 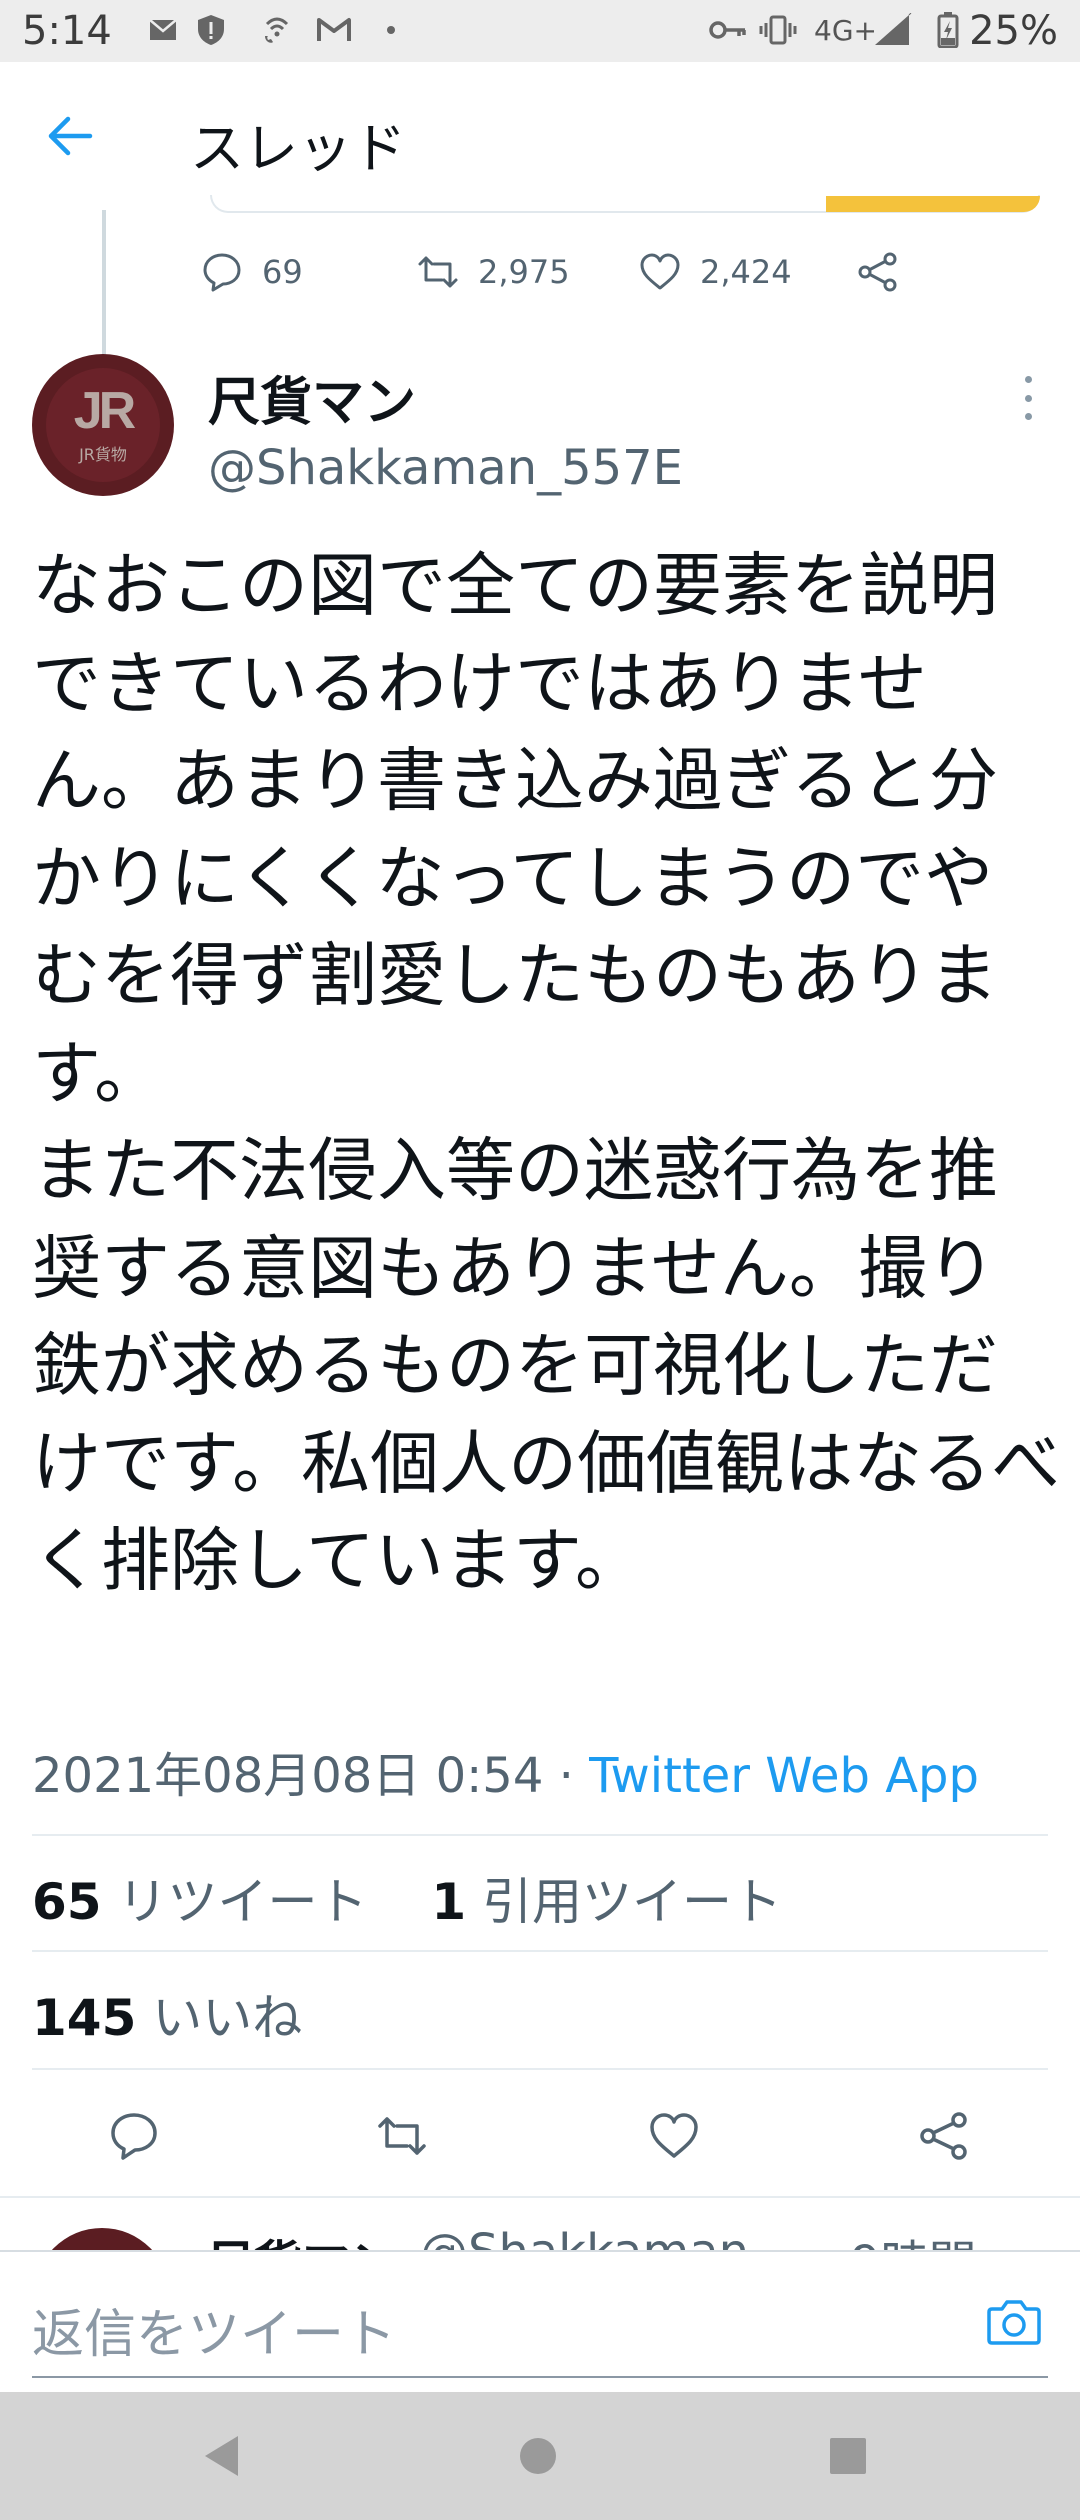 I want to click on key-icon, so click(x=728, y=30).